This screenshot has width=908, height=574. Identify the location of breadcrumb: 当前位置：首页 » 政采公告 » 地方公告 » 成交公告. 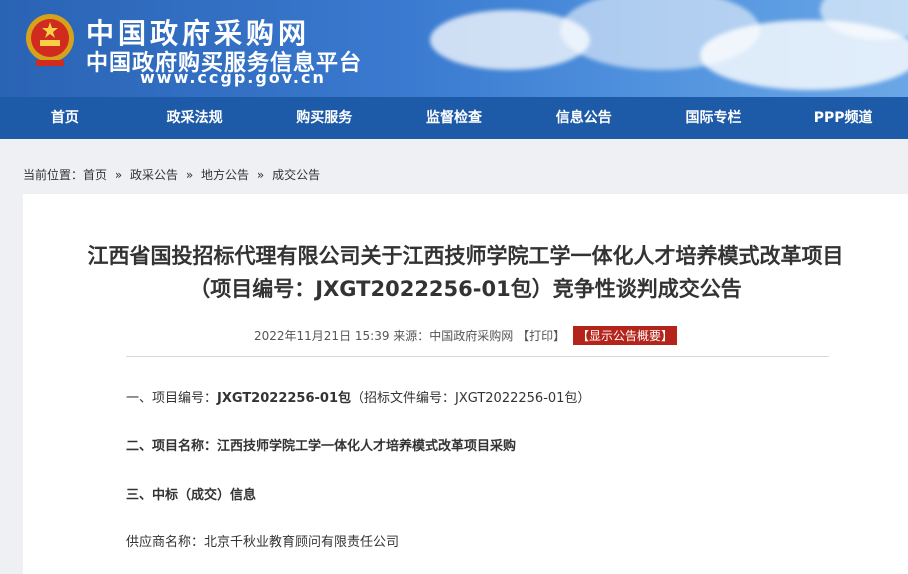
(171, 174).